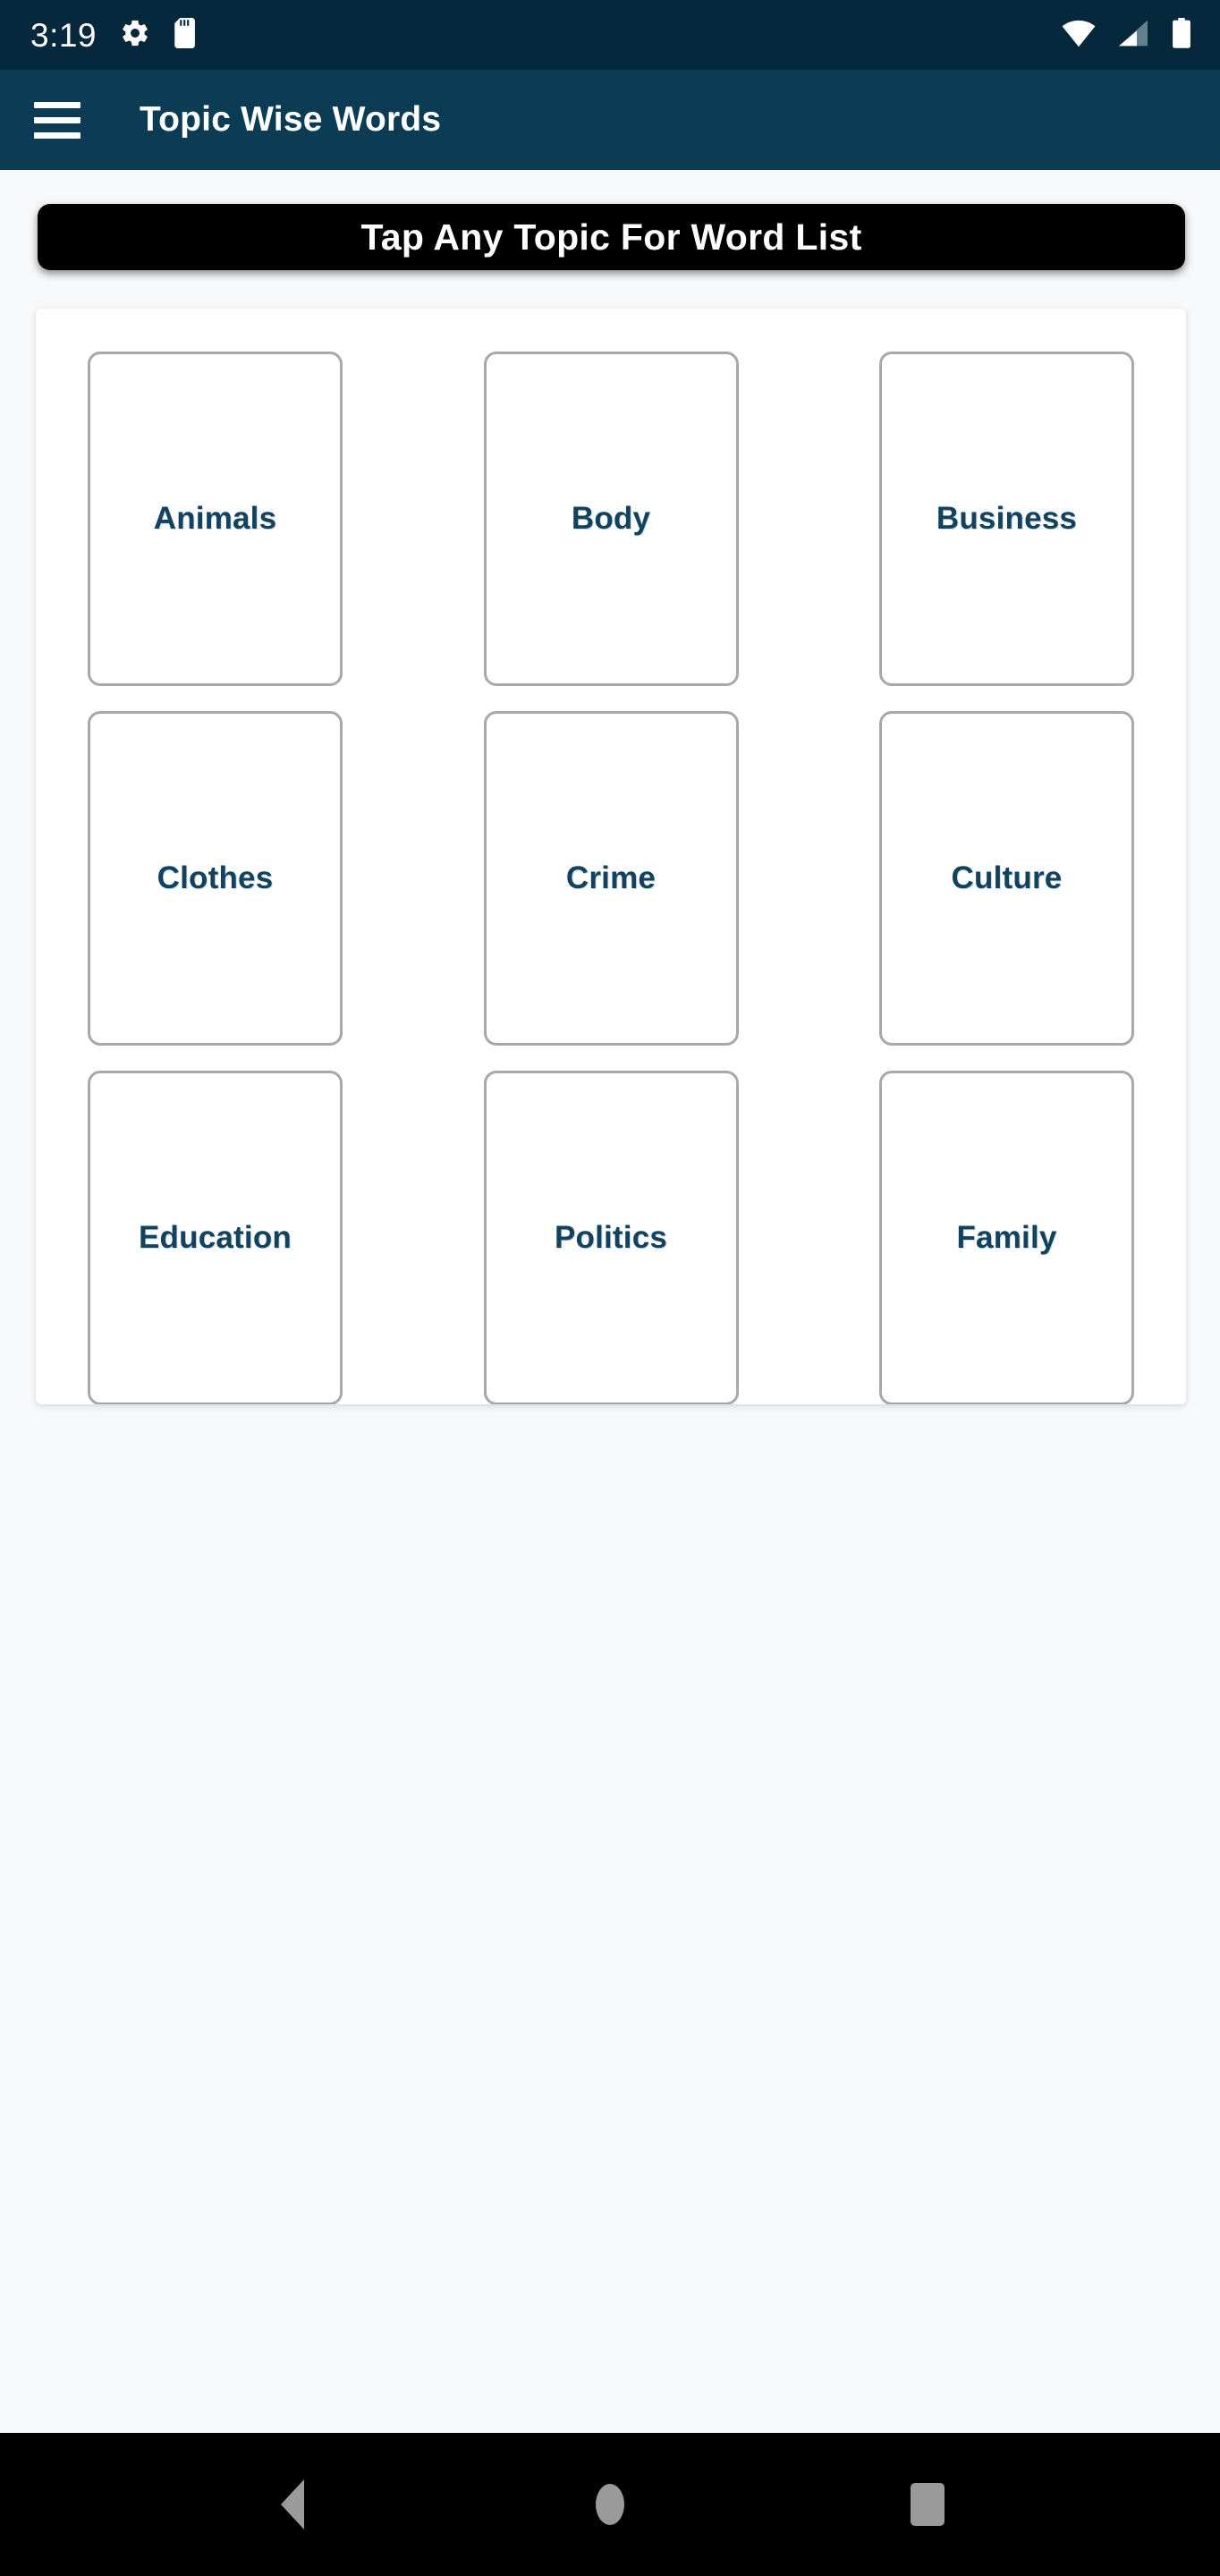  I want to click on instruction-banner-text: Tap Any Topic For Word List, so click(611, 237).